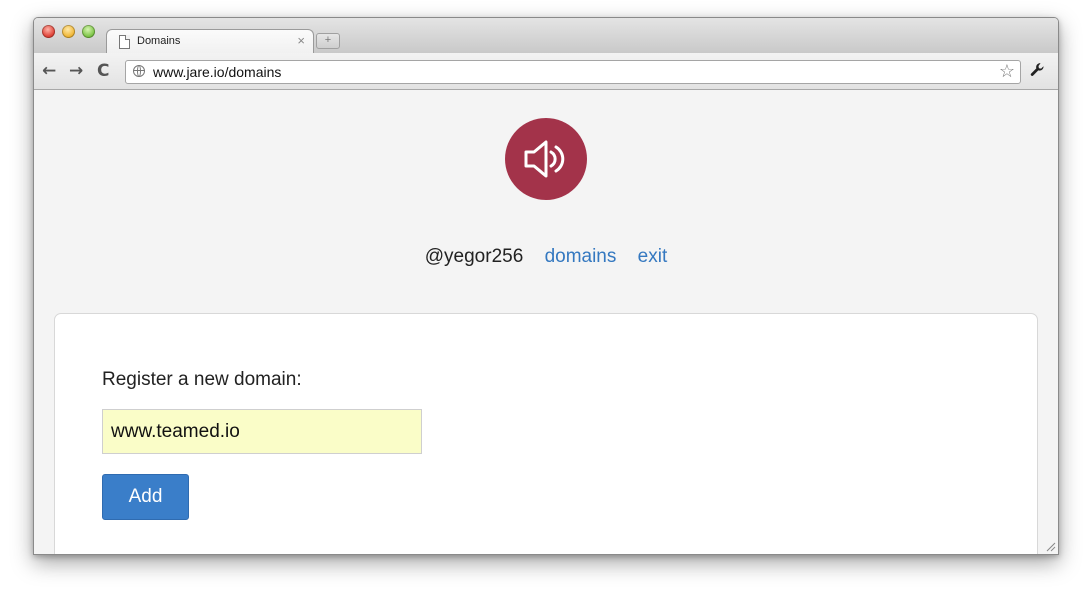 This screenshot has width=1090, height=601. Describe the element at coordinates (653, 256) in the screenshot. I see `exit-link: exit` at that location.